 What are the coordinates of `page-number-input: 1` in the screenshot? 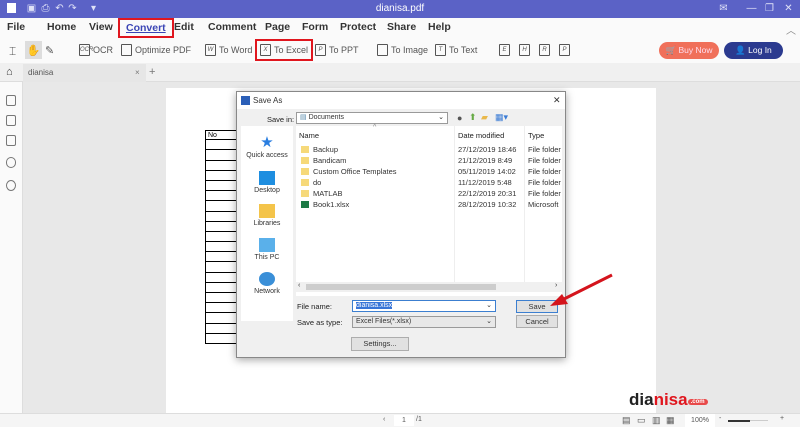 It's located at (404, 420).